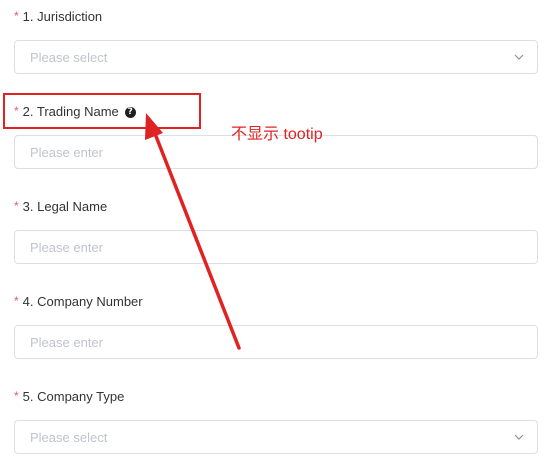 The image size is (554, 458). What do you see at coordinates (69, 57) in the screenshot?
I see `jurisdiction-placeholder: Please select` at bounding box center [69, 57].